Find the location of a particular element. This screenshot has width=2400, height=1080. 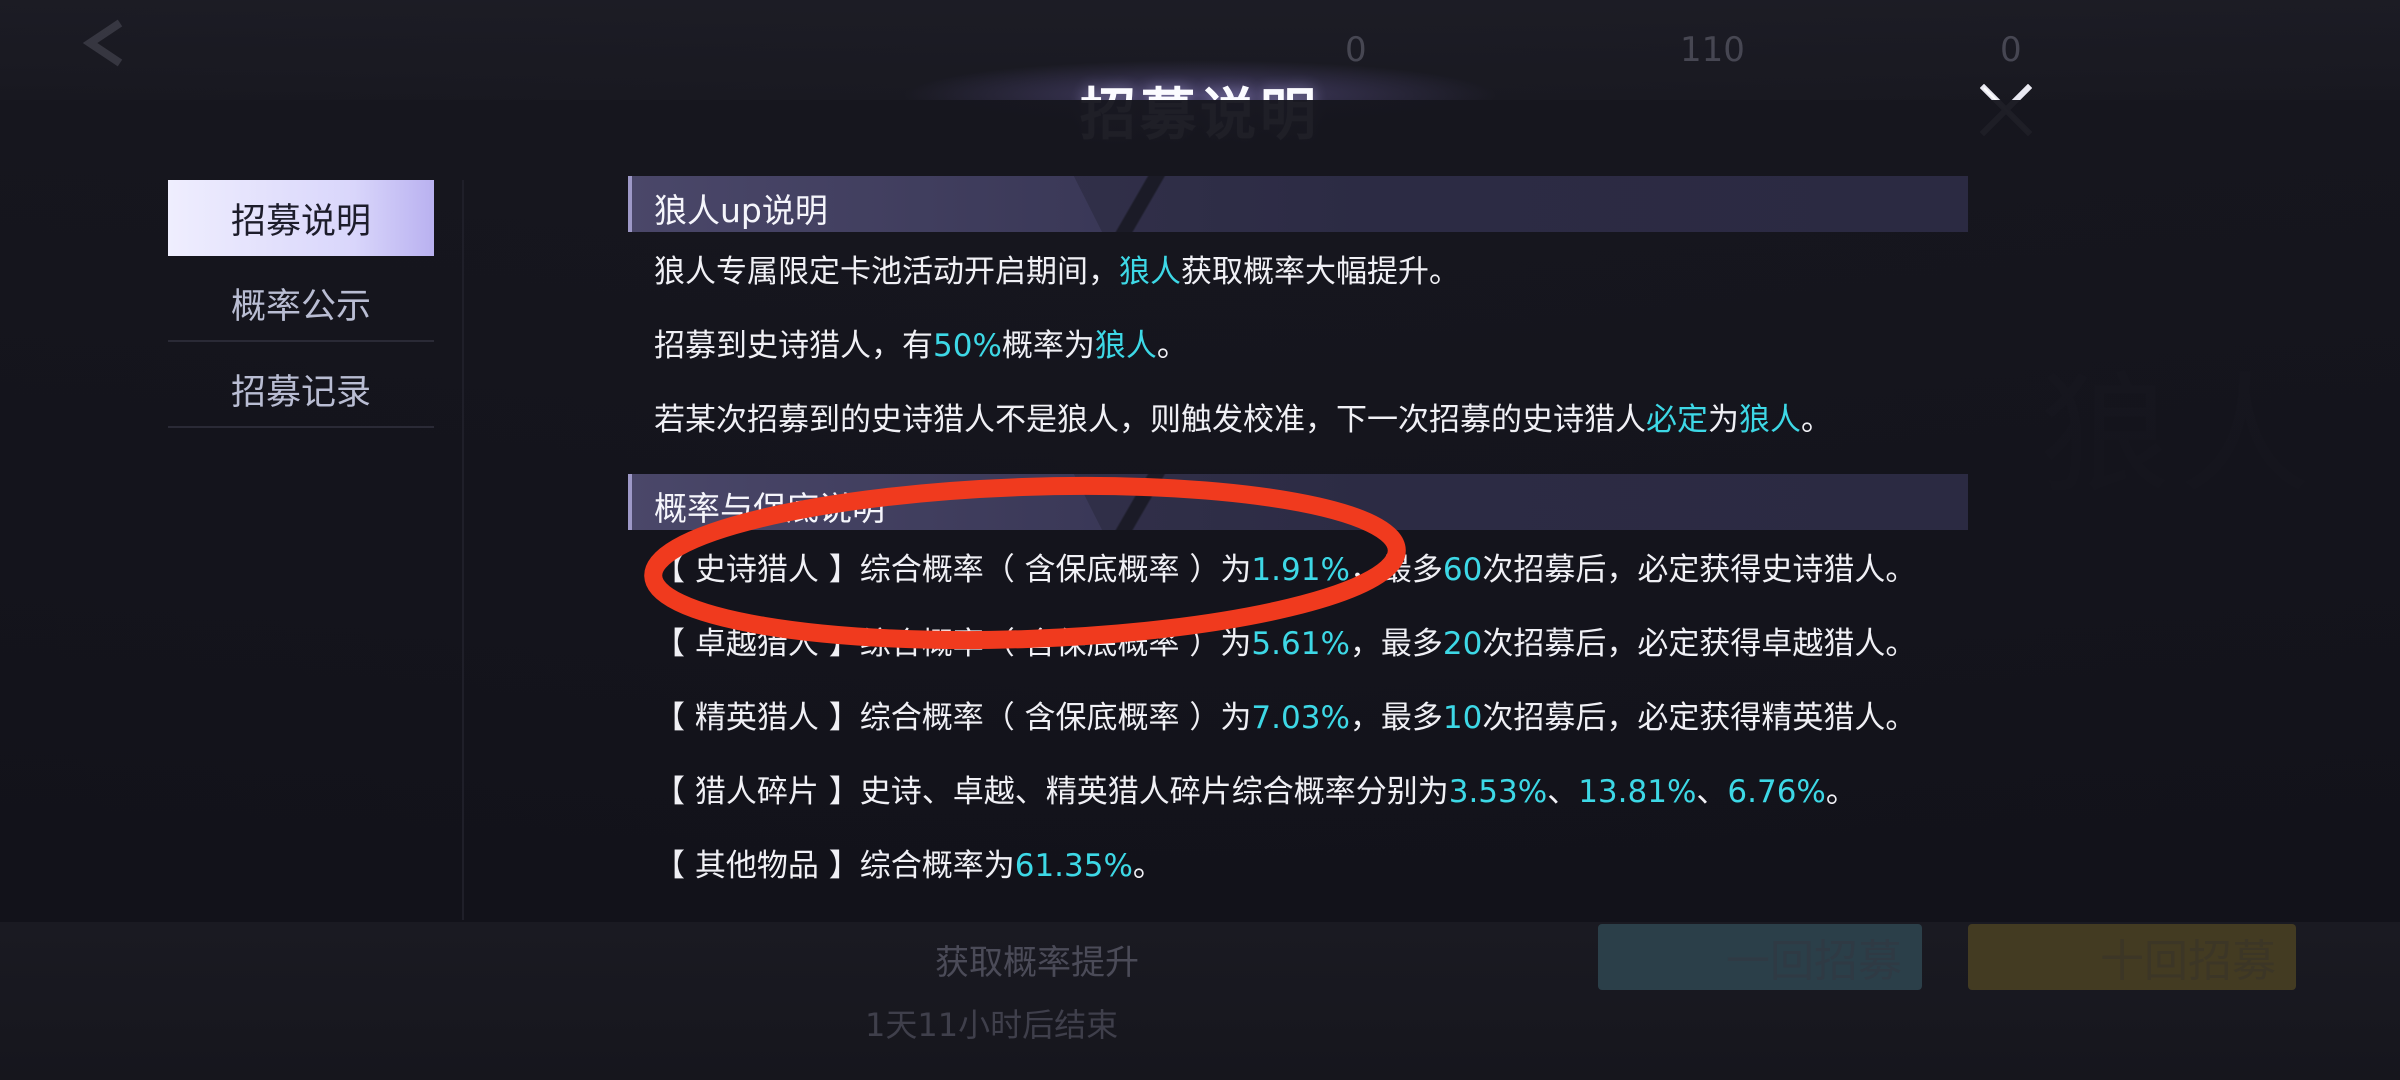

up-paragraph-3: 若某次招募到的史诗猎人不是狼人，则触发校准，下一次招募的史诗猎人必定为狼人。 is located at coordinates (1311, 420).